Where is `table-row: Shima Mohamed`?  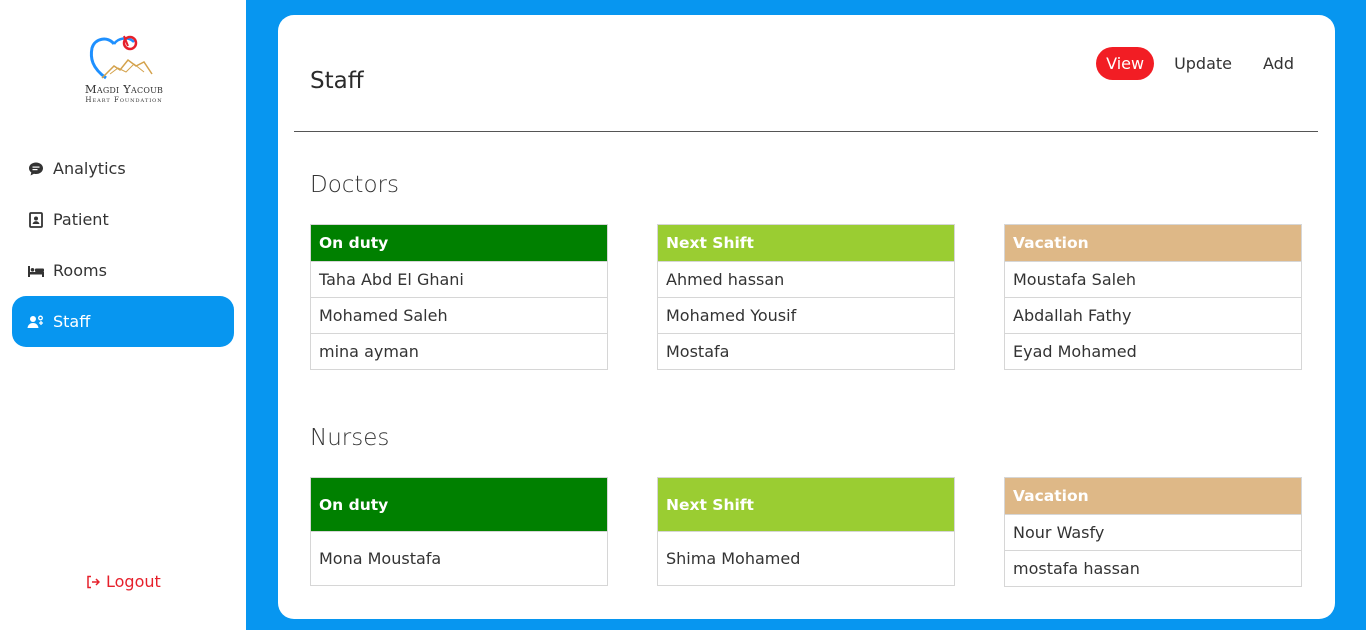 table-row: Shima Mohamed is located at coordinates (806, 558).